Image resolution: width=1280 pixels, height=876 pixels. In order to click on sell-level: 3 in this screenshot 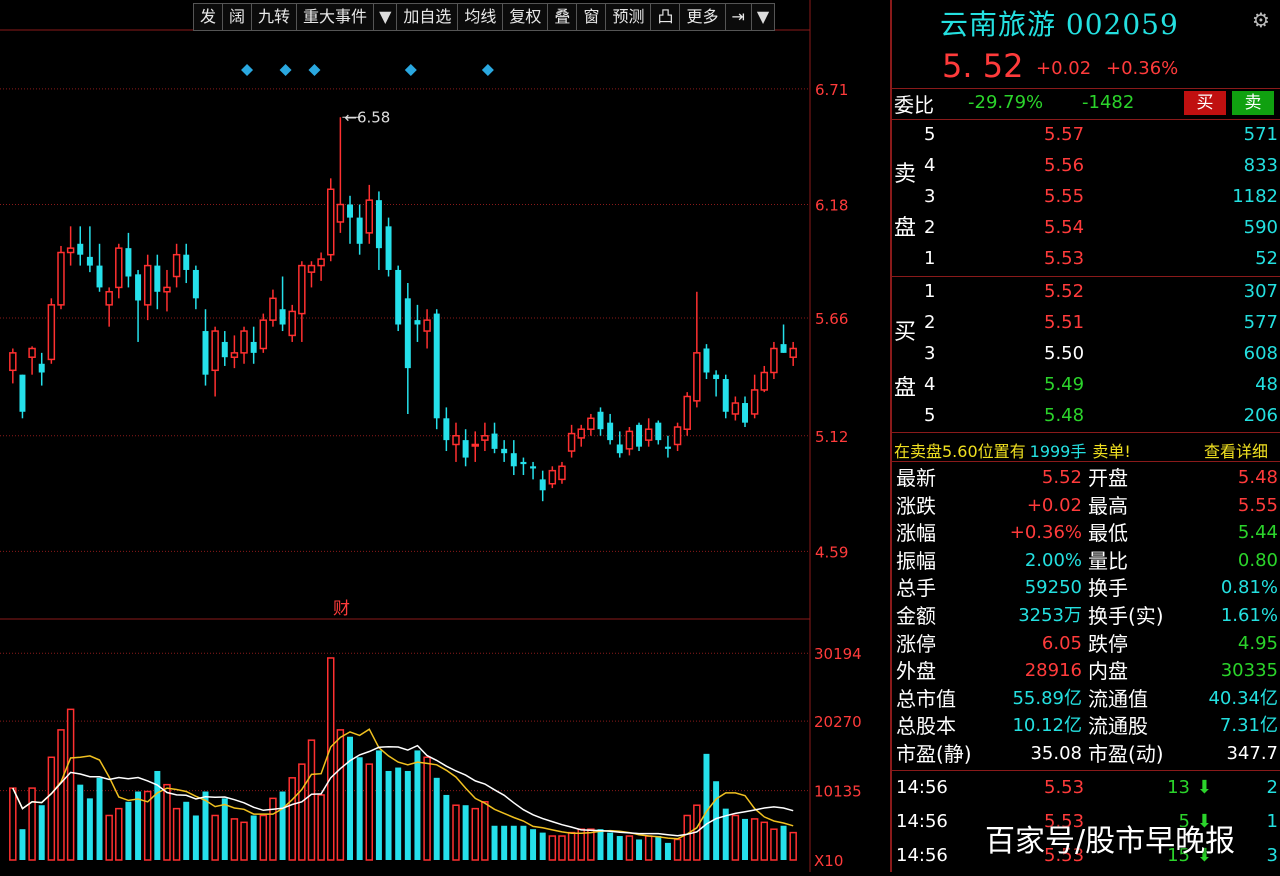, I will do `click(930, 196)`.